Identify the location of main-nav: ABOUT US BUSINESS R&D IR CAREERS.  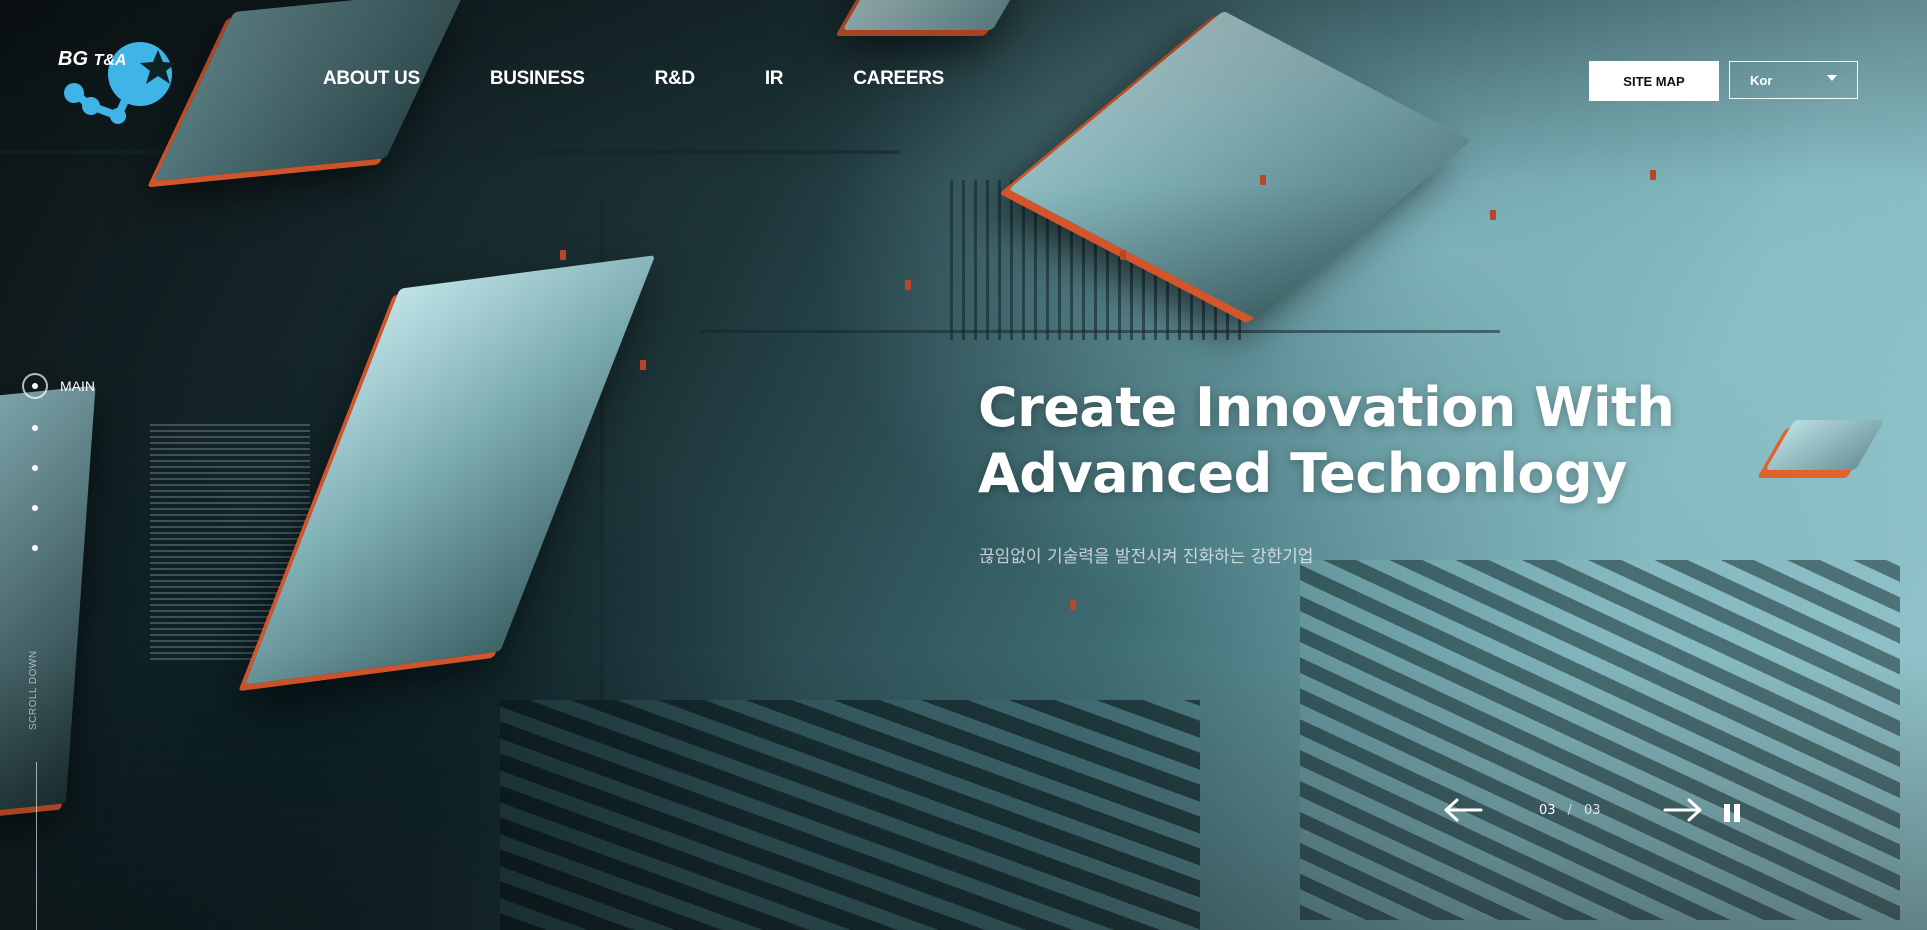
(668, 79).